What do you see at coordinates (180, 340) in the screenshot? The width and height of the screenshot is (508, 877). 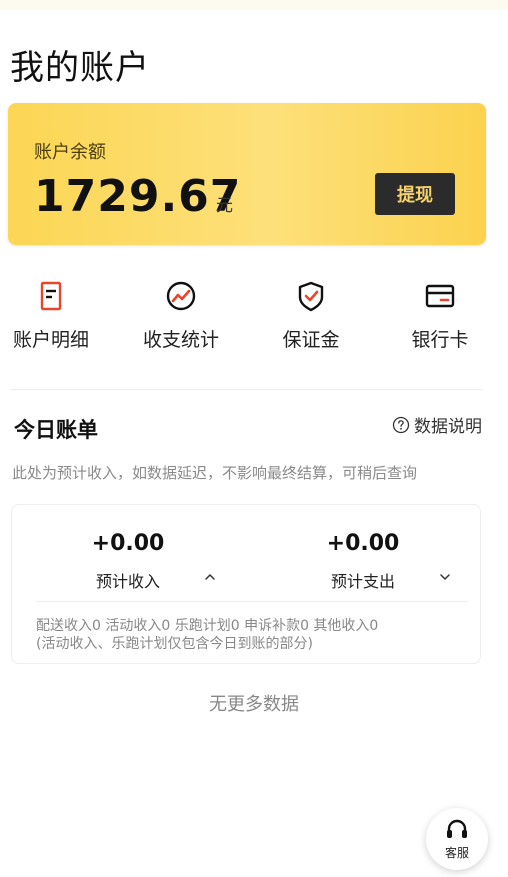 I see `nav-label: 收支统计` at bounding box center [180, 340].